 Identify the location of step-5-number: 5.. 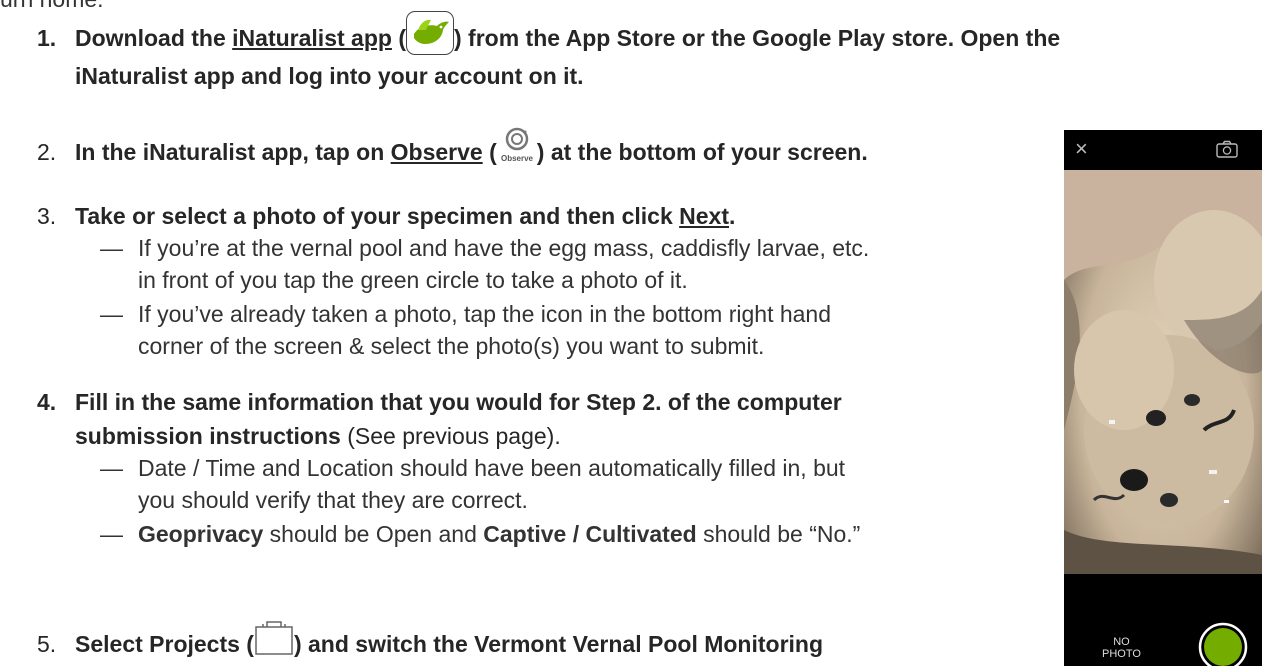
(47, 644).